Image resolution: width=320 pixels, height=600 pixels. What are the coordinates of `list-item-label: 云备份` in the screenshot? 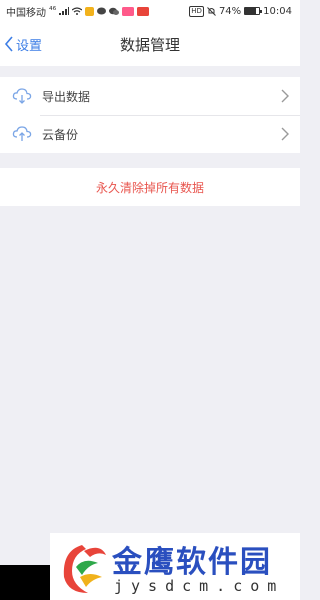 It's located at (60, 134).